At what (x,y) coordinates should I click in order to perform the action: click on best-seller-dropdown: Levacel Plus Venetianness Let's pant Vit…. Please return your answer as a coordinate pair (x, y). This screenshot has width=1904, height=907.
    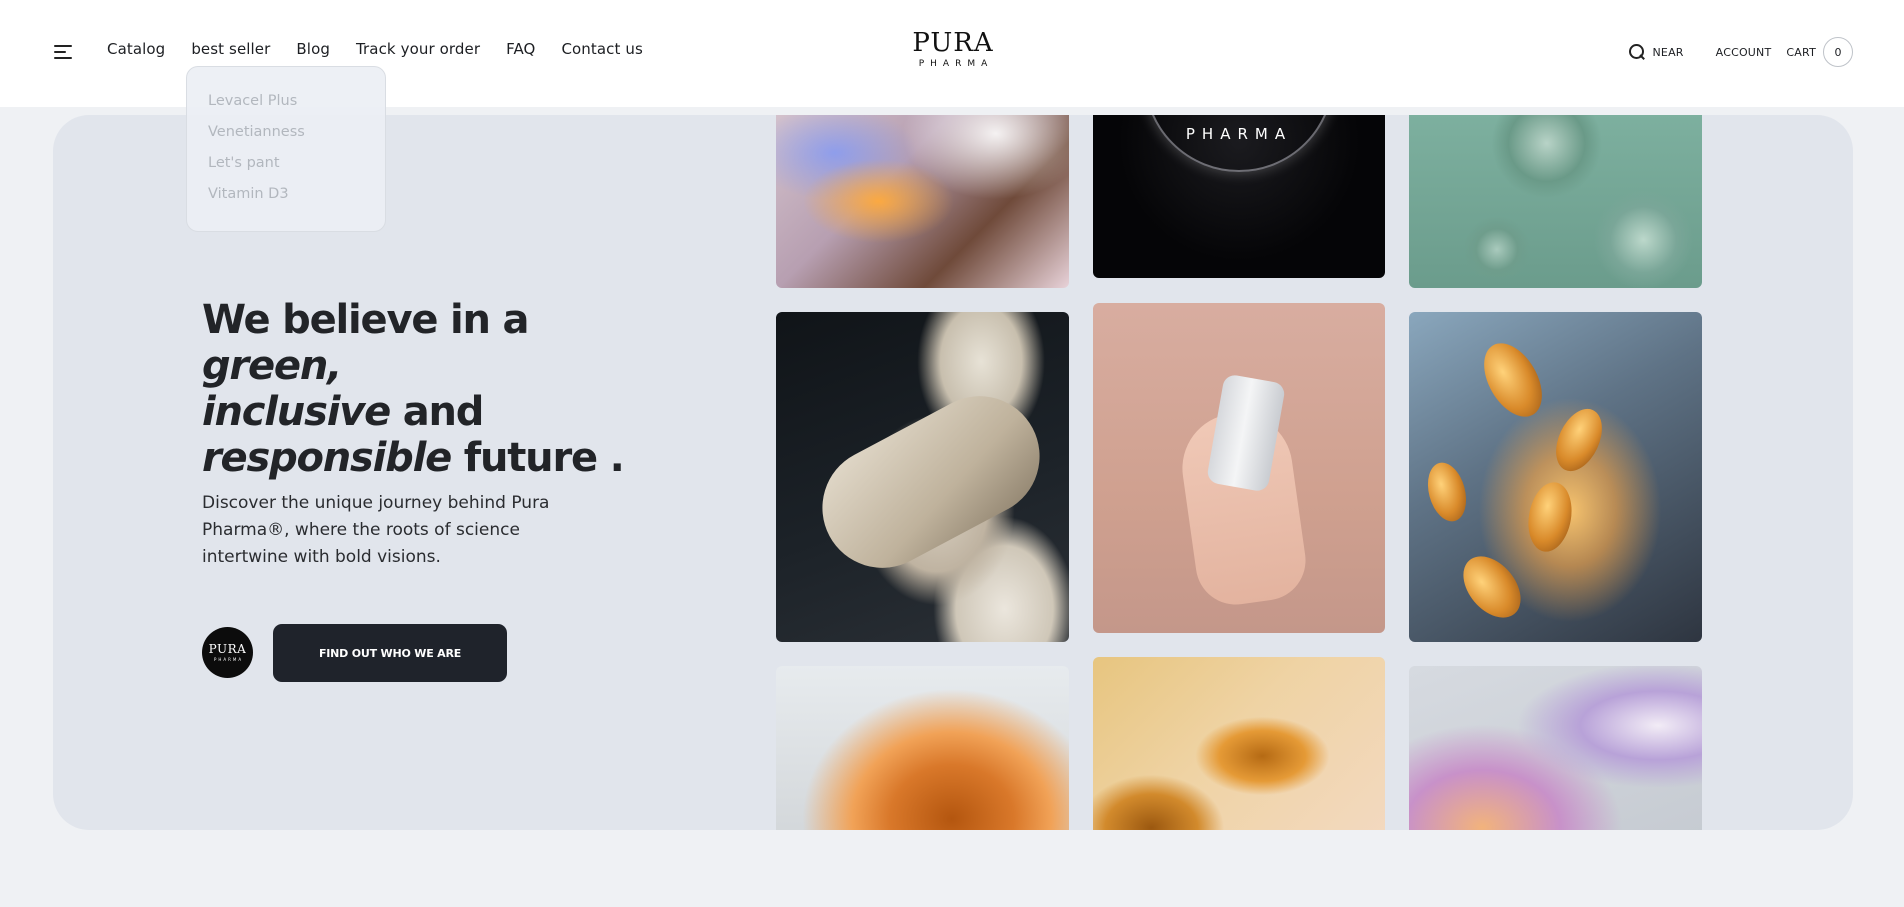
    Looking at the image, I should click on (286, 149).